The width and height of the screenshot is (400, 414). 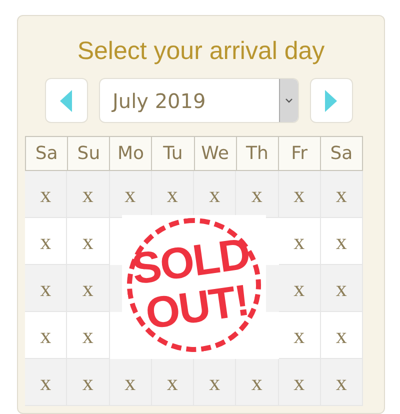 I want to click on month-value: July 2019, so click(x=159, y=101).